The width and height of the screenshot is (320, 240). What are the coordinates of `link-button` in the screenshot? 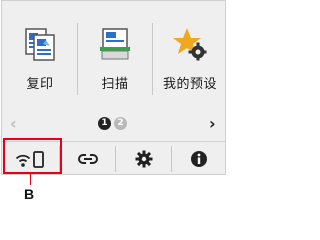 It's located at (87, 158).